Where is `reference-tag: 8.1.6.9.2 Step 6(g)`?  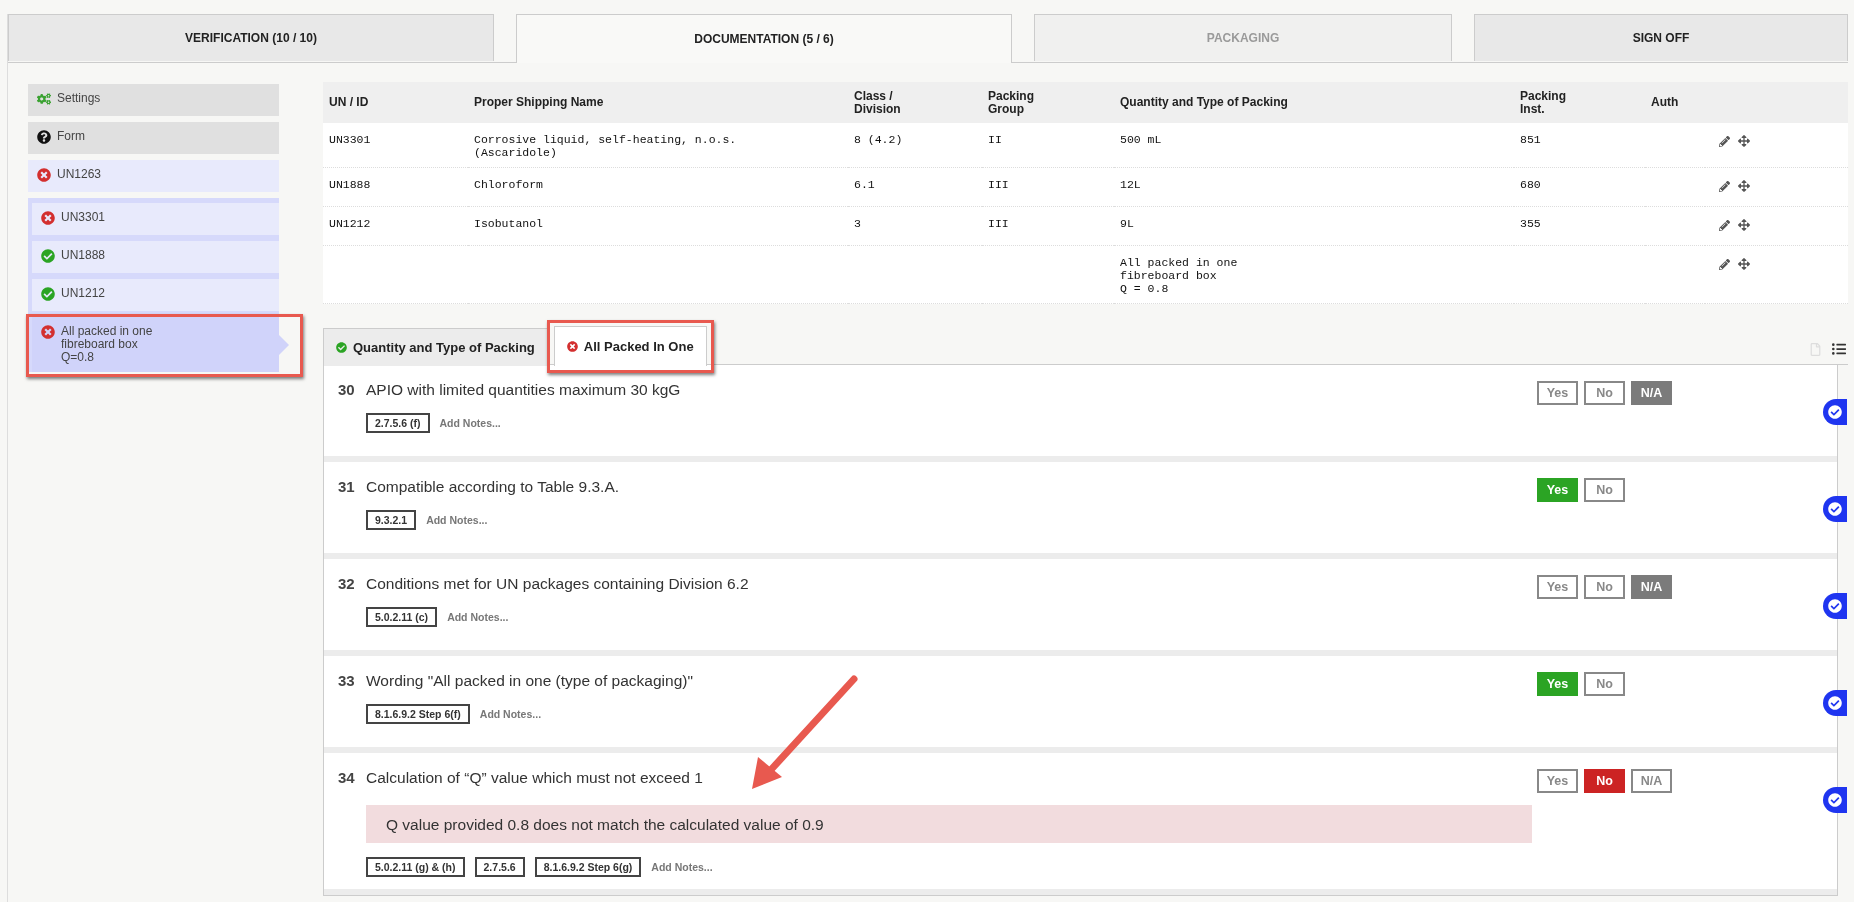
reference-tag: 8.1.6.9.2 Step 6(g) is located at coordinates (588, 867).